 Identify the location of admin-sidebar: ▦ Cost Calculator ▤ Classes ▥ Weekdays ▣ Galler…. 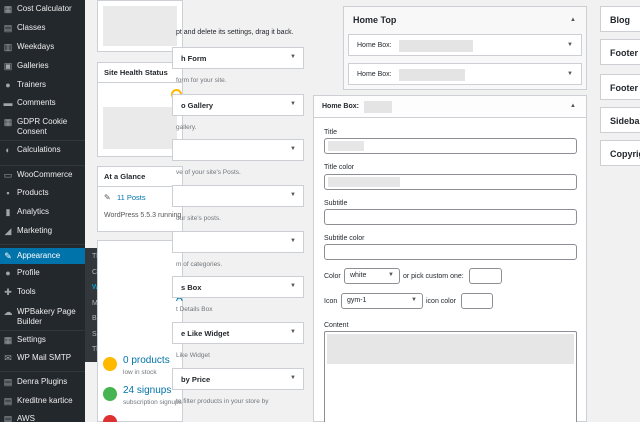
(42, 211).